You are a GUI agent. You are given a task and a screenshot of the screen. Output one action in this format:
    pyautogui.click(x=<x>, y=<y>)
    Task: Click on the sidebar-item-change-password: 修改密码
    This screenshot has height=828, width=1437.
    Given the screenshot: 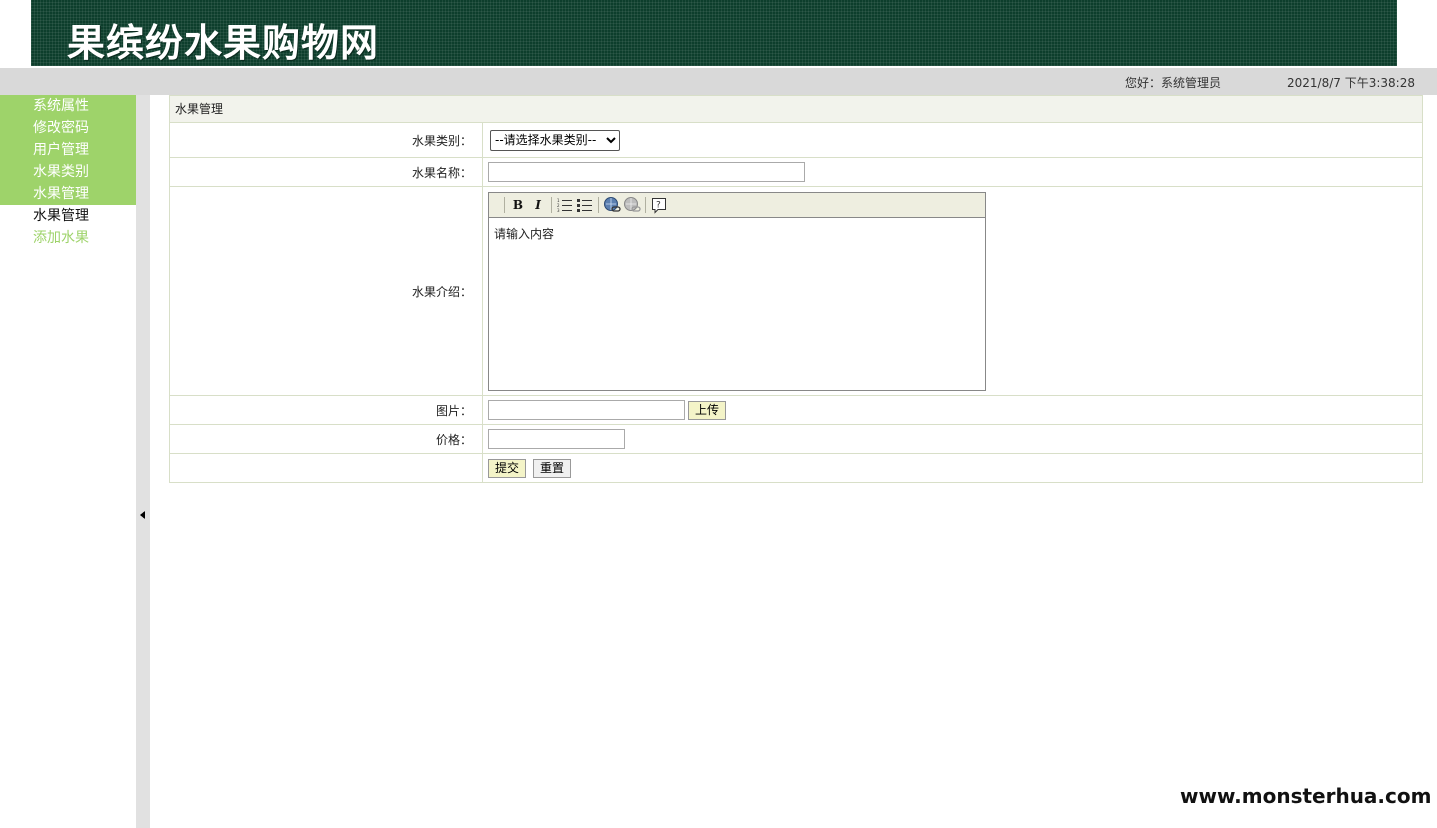 What is the action you would take?
    pyautogui.click(x=68, y=128)
    